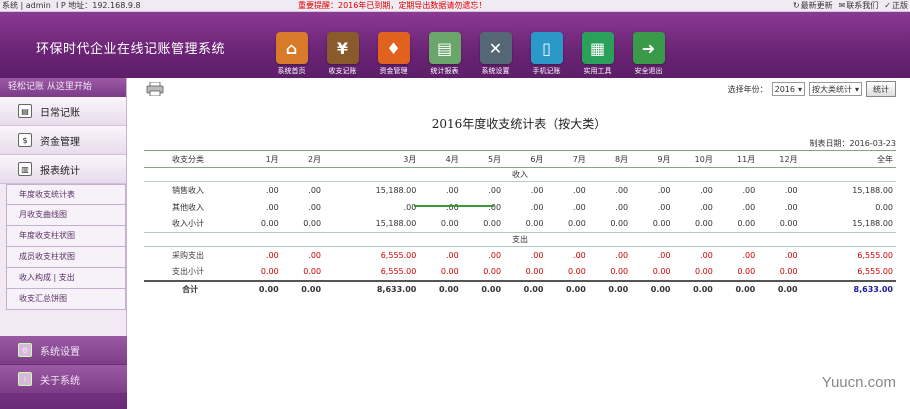 The width and height of the screenshot is (910, 409). I want to click on year-select: 2016 ▾, so click(788, 89).